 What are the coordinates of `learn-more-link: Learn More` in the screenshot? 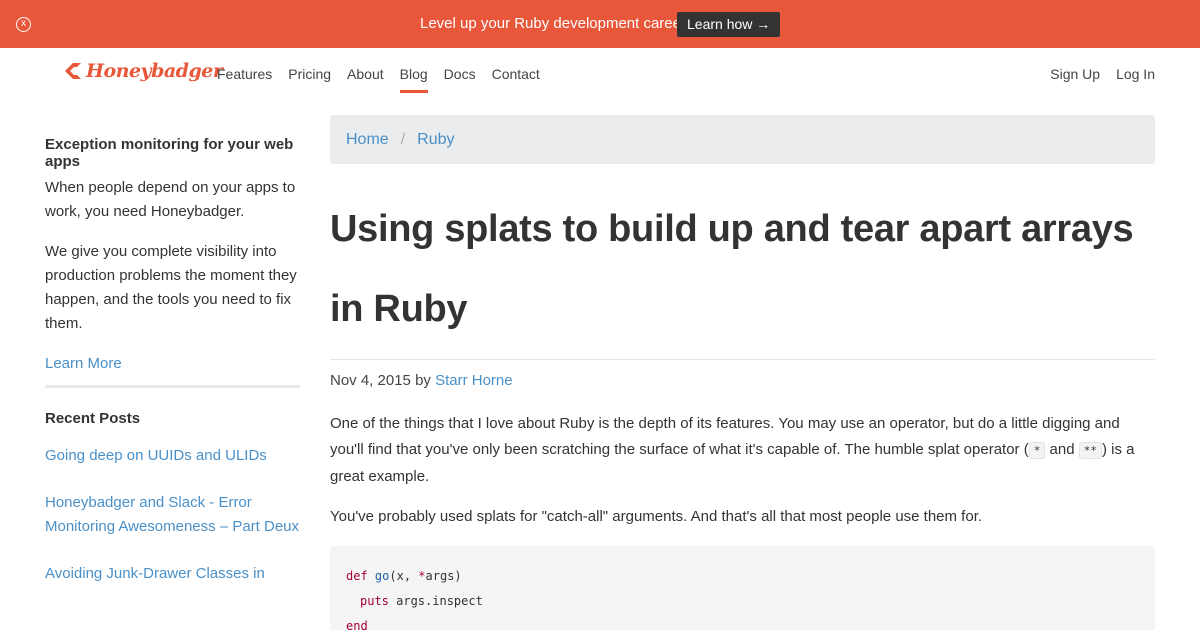 It's located at (172, 364).